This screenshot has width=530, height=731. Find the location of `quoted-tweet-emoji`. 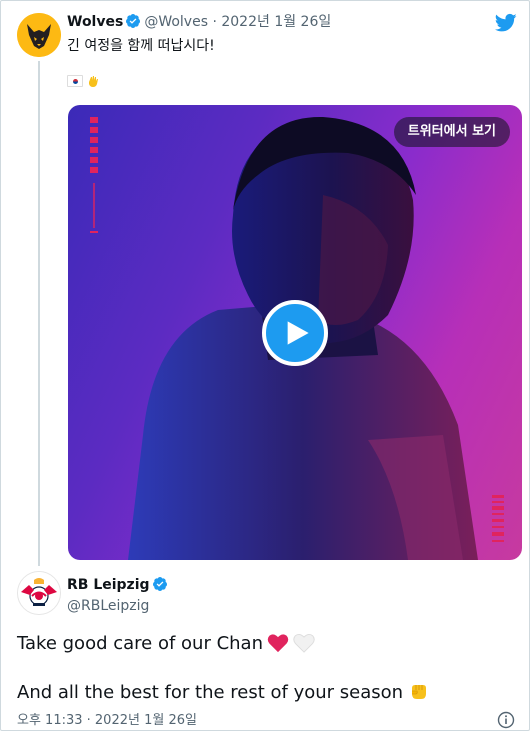

quoted-tweet-emoji is located at coordinates (83, 81).